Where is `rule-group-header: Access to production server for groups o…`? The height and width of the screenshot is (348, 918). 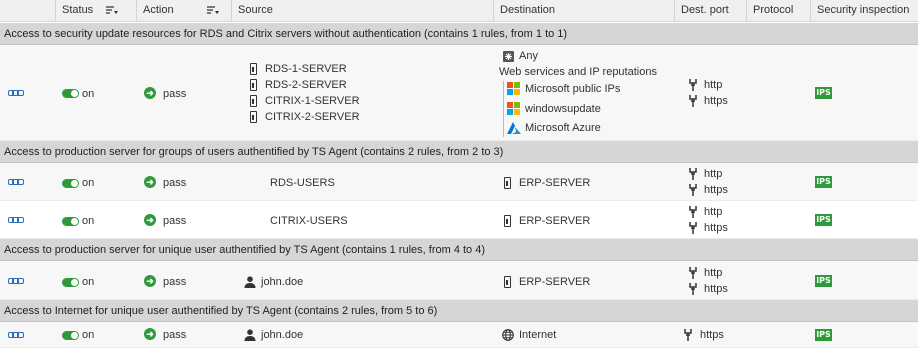
rule-group-header: Access to production server for groups o… is located at coordinates (459, 152).